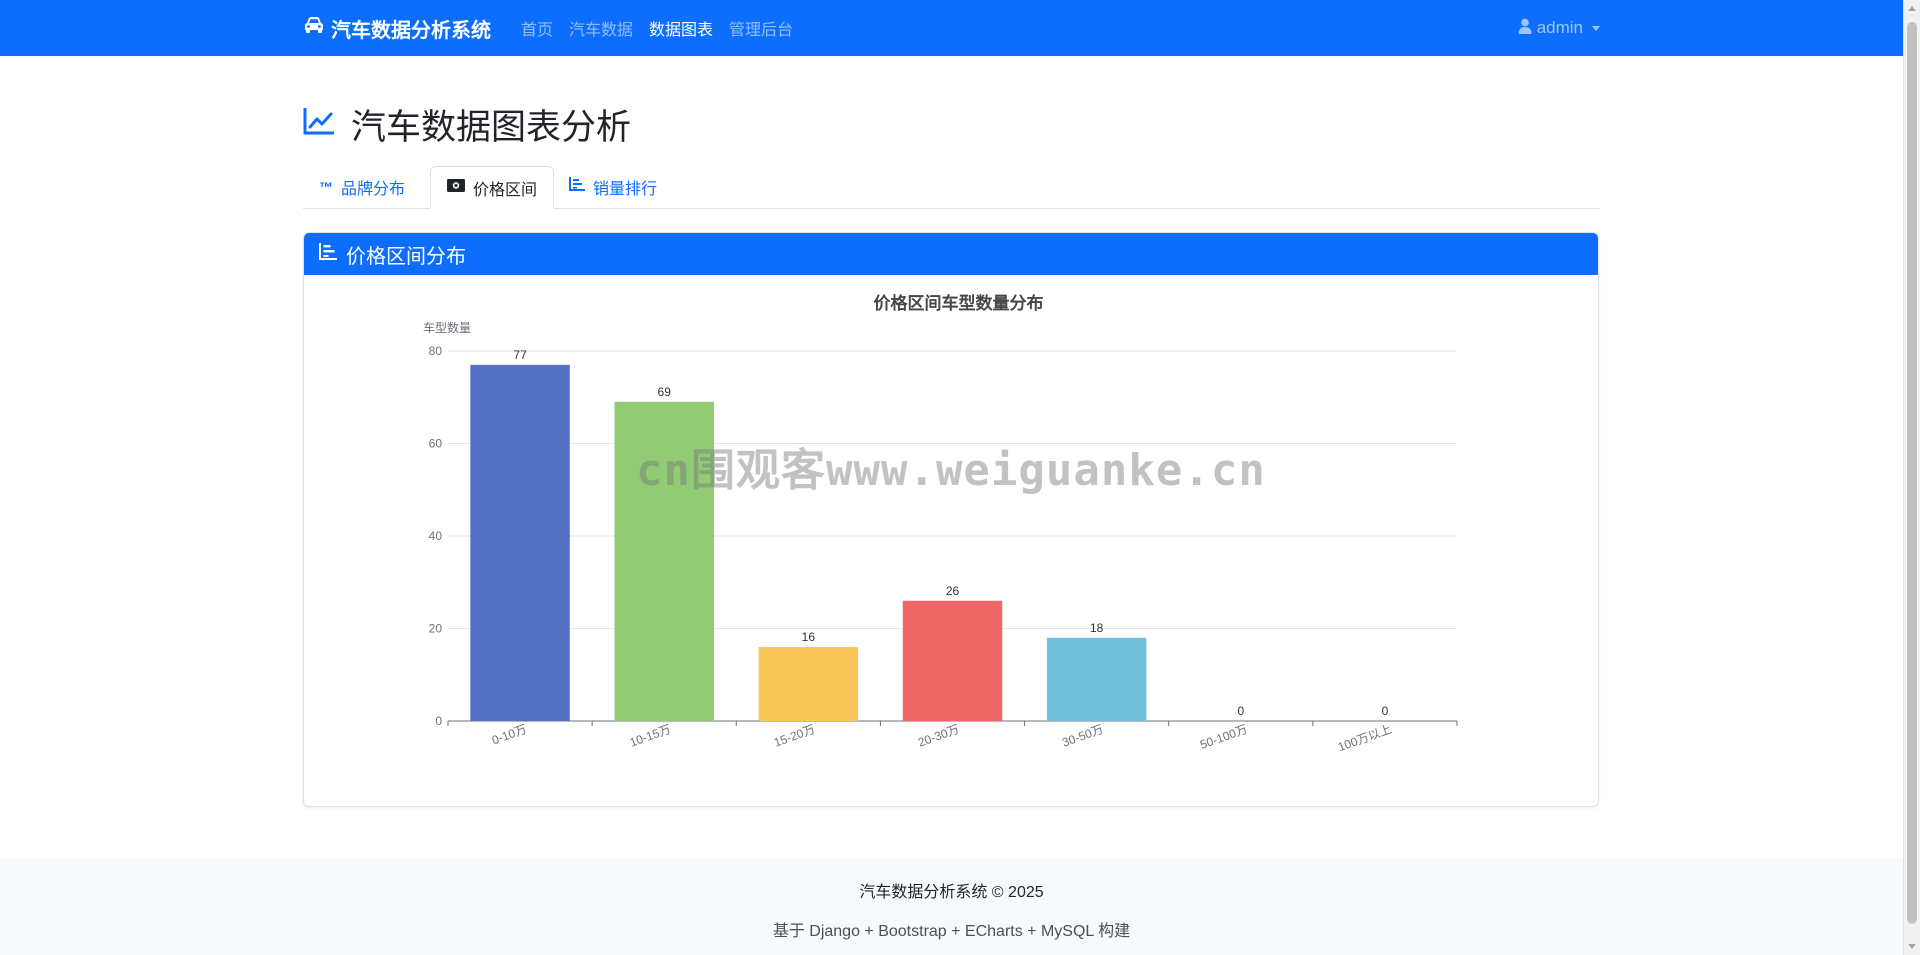  Describe the element at coordinates (577, 186) in the screenshot. I see `chart-bar-icon` at that location.